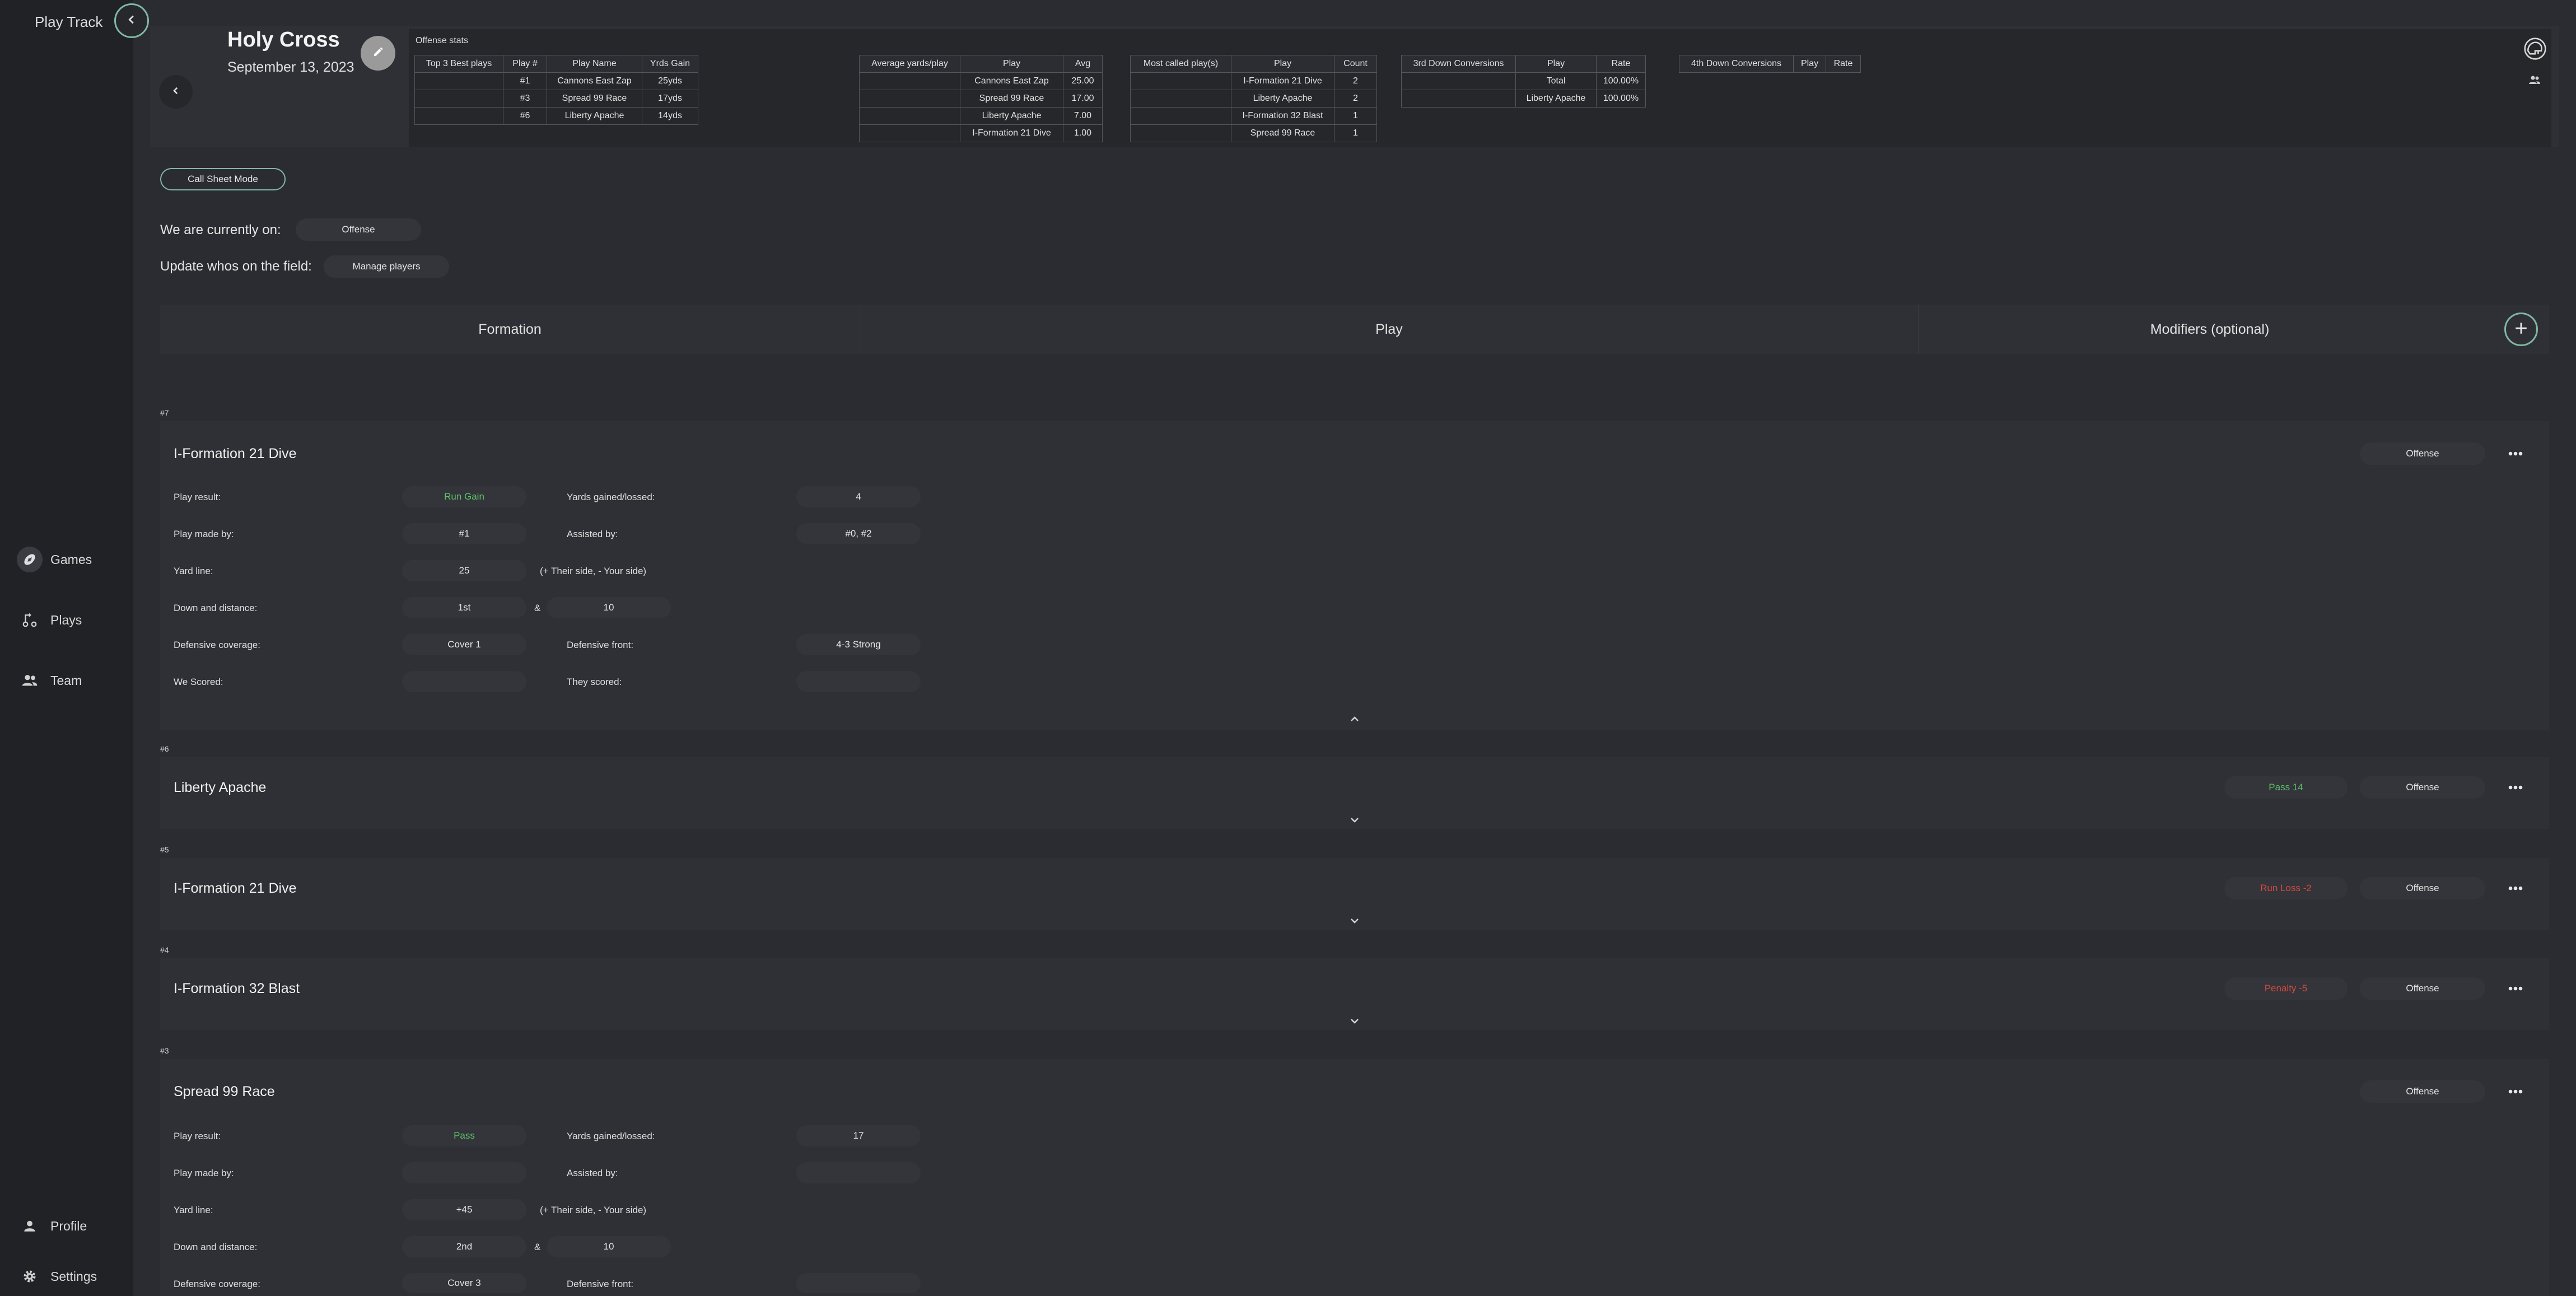  Describe the element at coordinates (359, 230) in the screenshot. I see `side-select: Offense` at that location.